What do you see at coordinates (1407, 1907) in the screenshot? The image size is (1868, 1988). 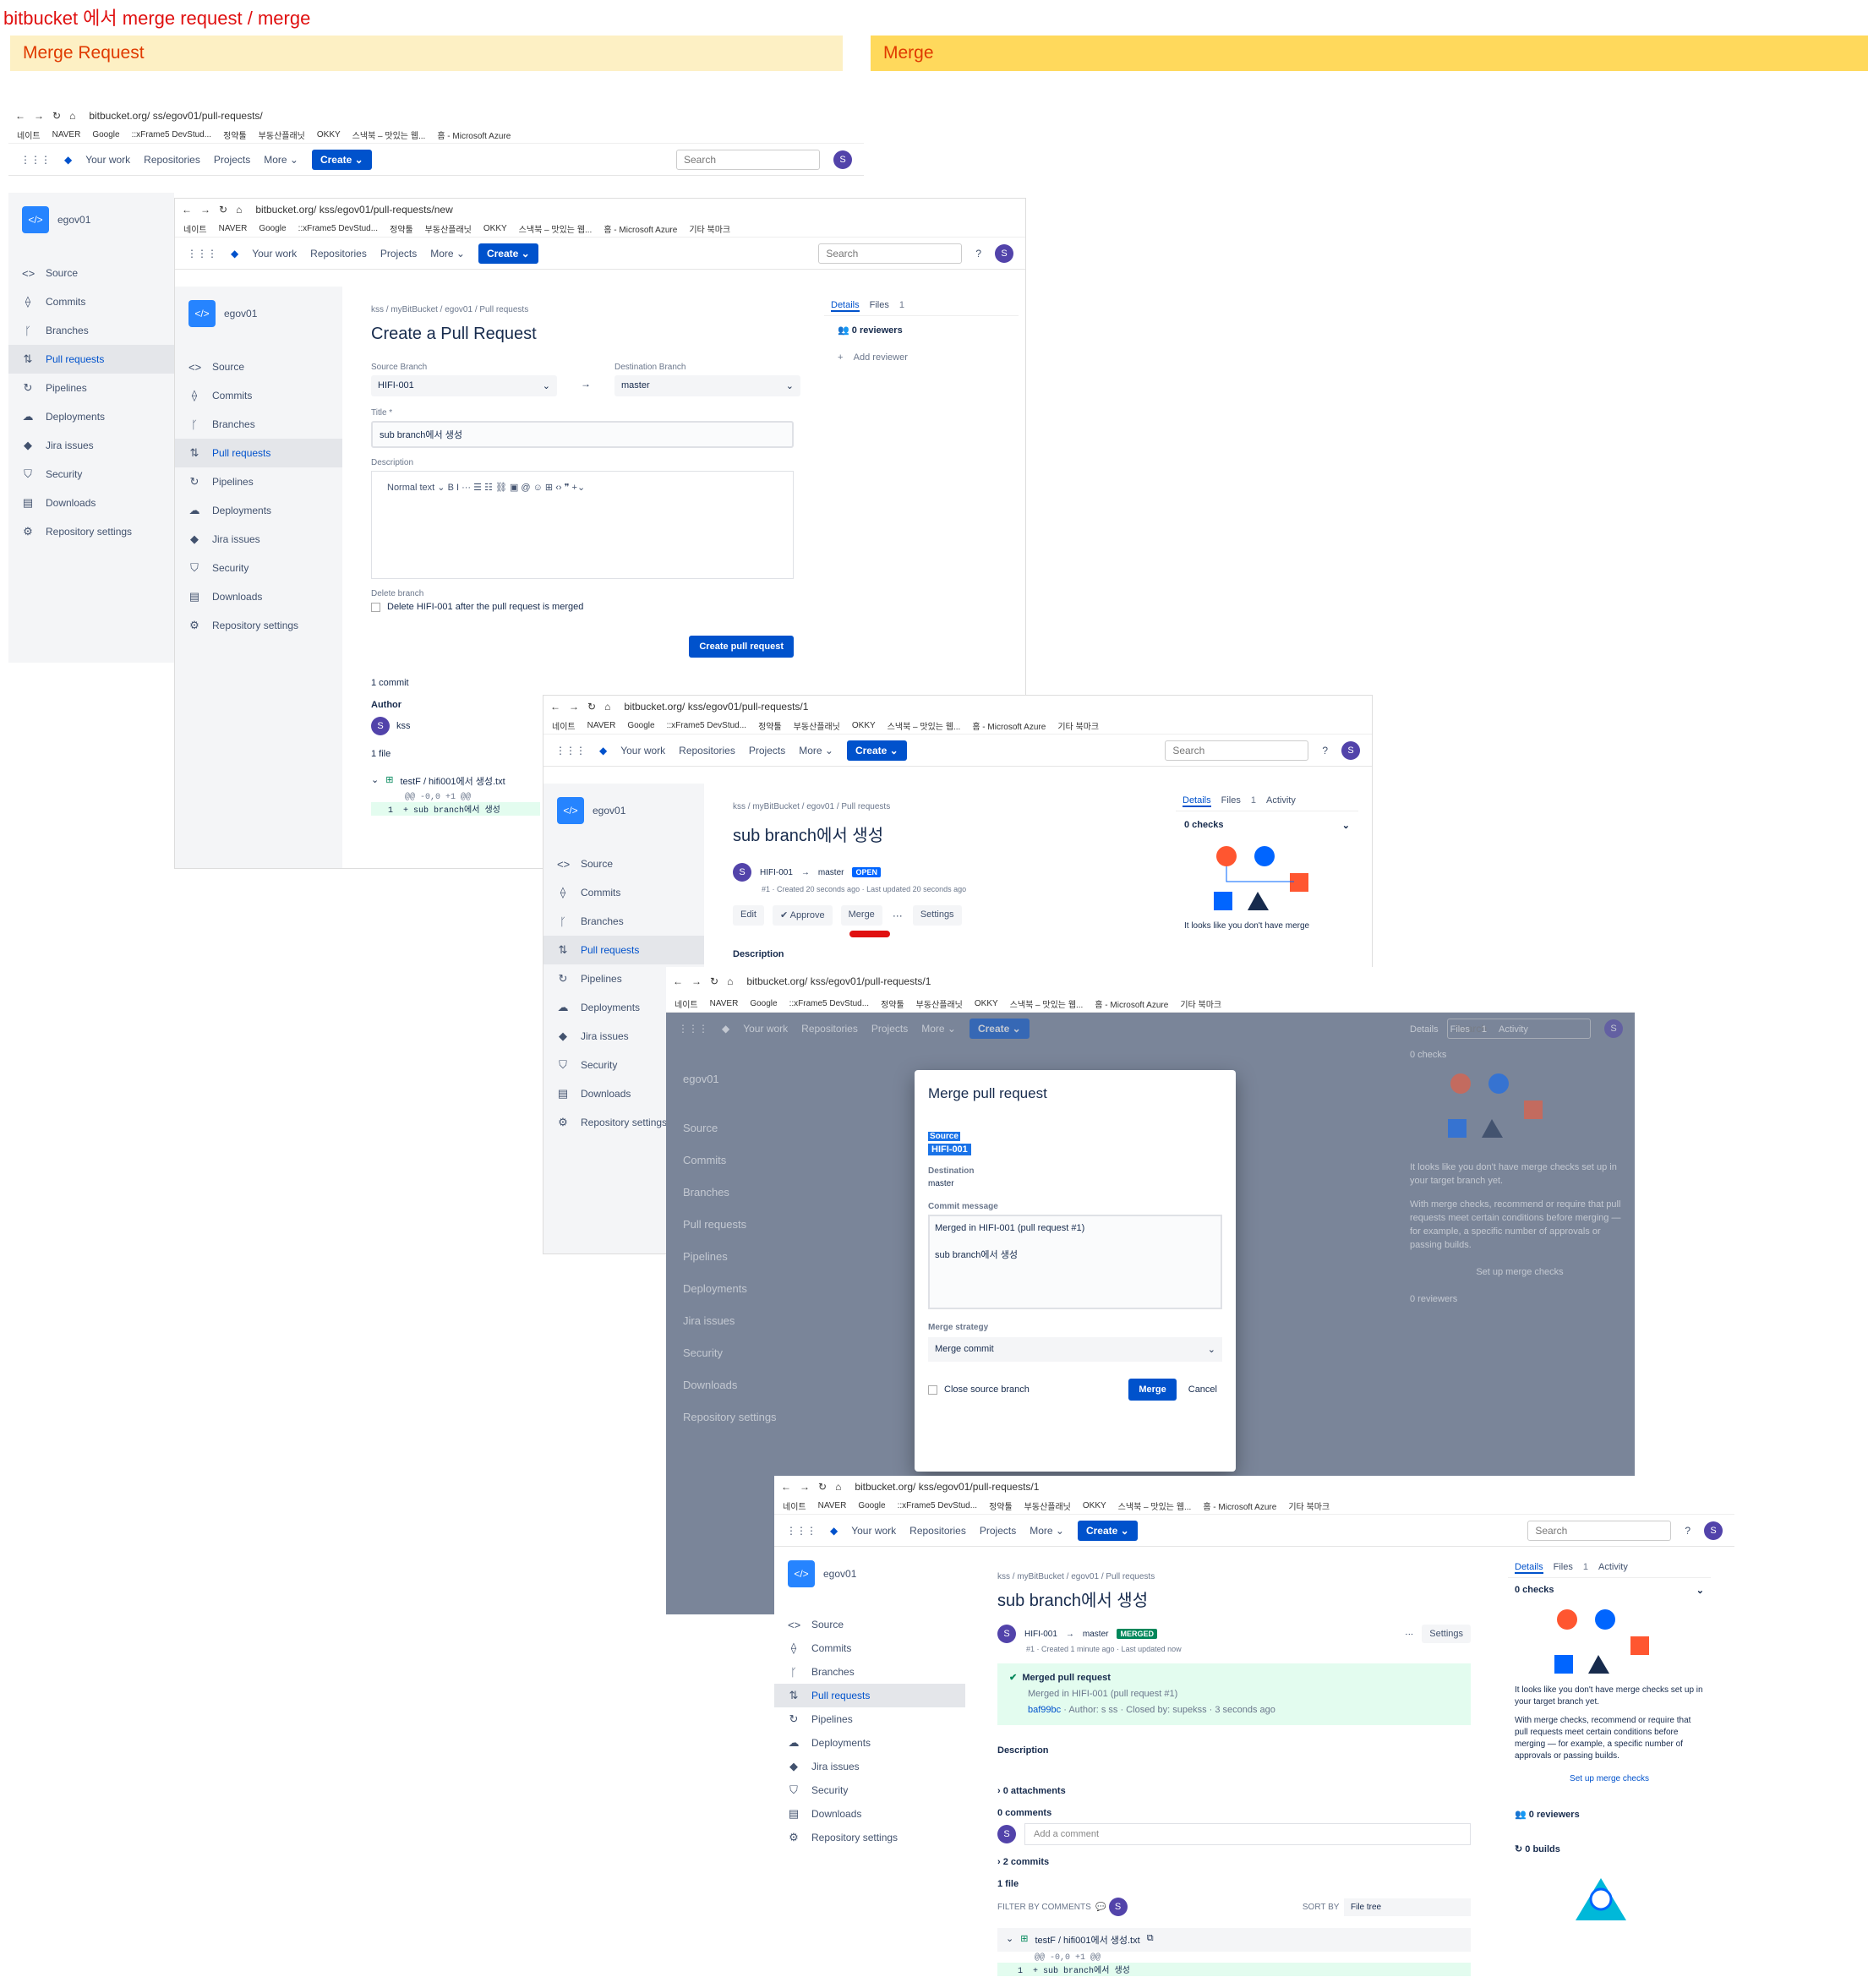 I see `sort-select: File tree` at bounding box center [1407, 1907].